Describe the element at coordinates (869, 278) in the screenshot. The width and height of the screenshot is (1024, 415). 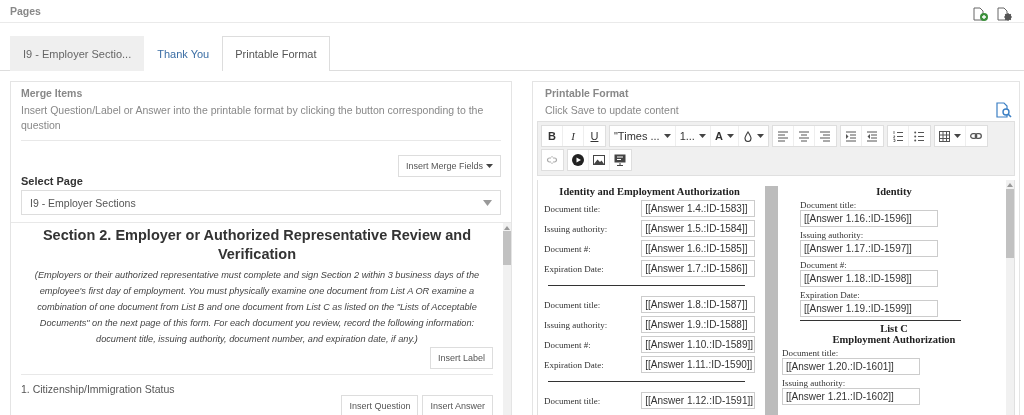
I see `answer-field: [[Answer 1.18.:ID-1598]]` at that location.